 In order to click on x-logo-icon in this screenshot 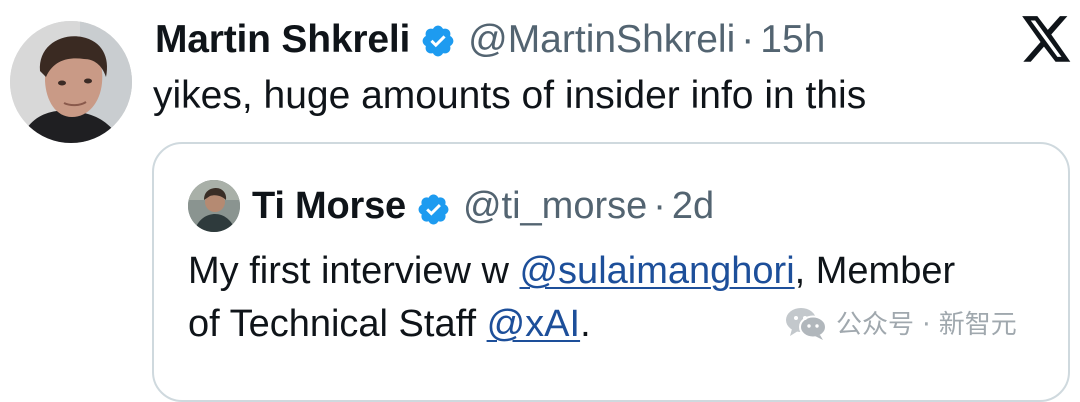, I will do `click(1047, 39)`.